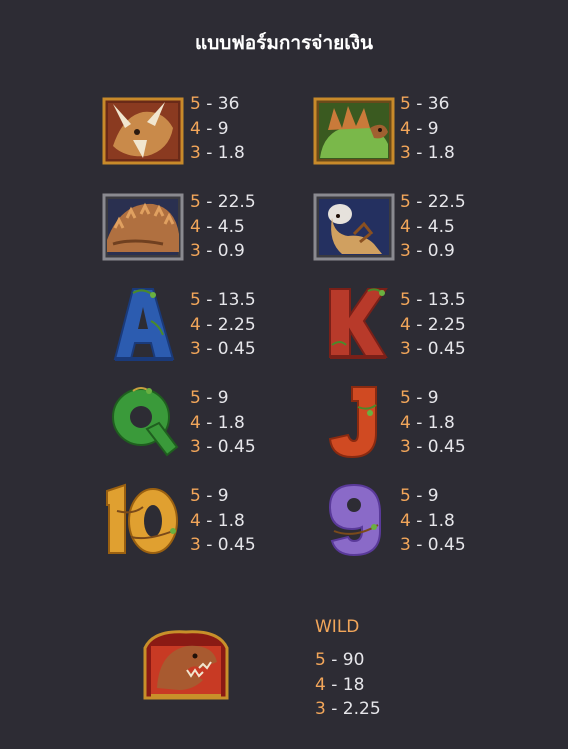  What do you see at coordinates (340, 660) in the screenshot?
I see `pay-row: 5 - 90` at bounding box center [340, 660].